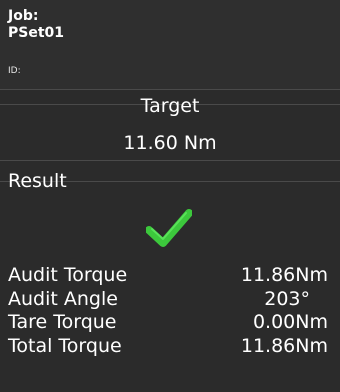  What do you see at coordinates (287, 299) in the screenshot?
I see `audit-angle-value: 203°` at bounding box center [287, 299].